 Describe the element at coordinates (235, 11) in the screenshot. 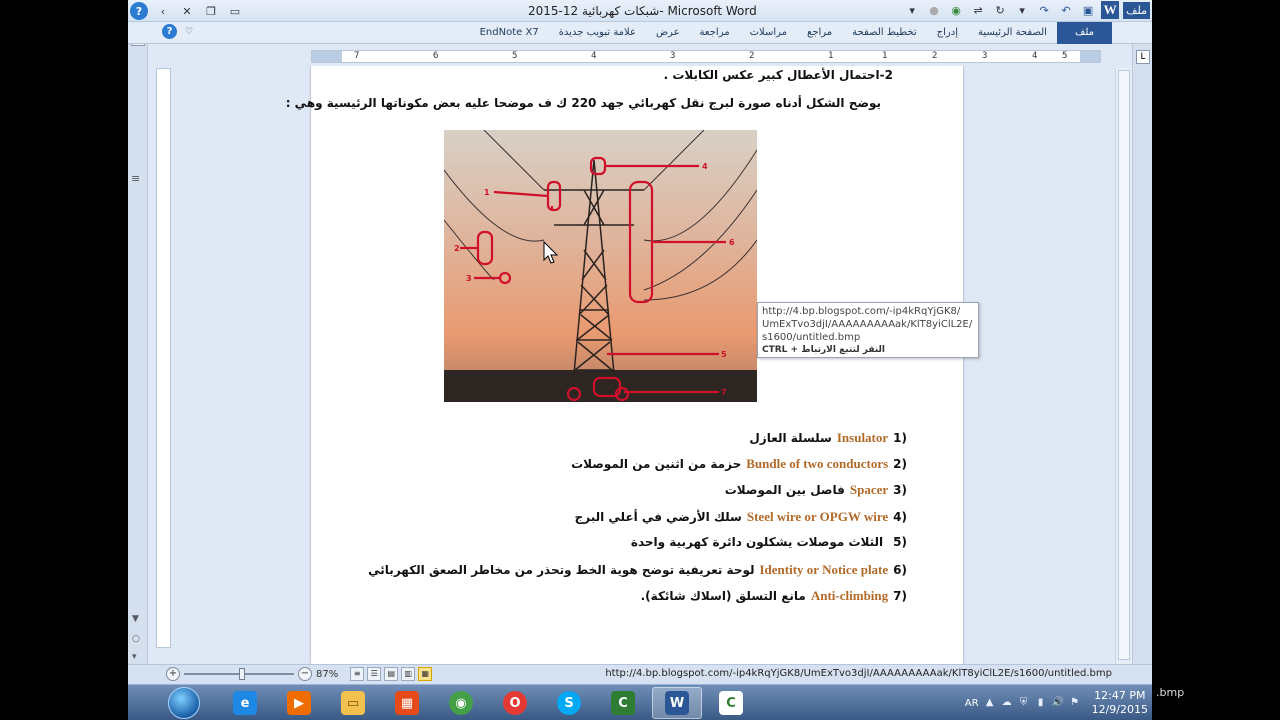

I see `minimize-icon: ▭` at that location.